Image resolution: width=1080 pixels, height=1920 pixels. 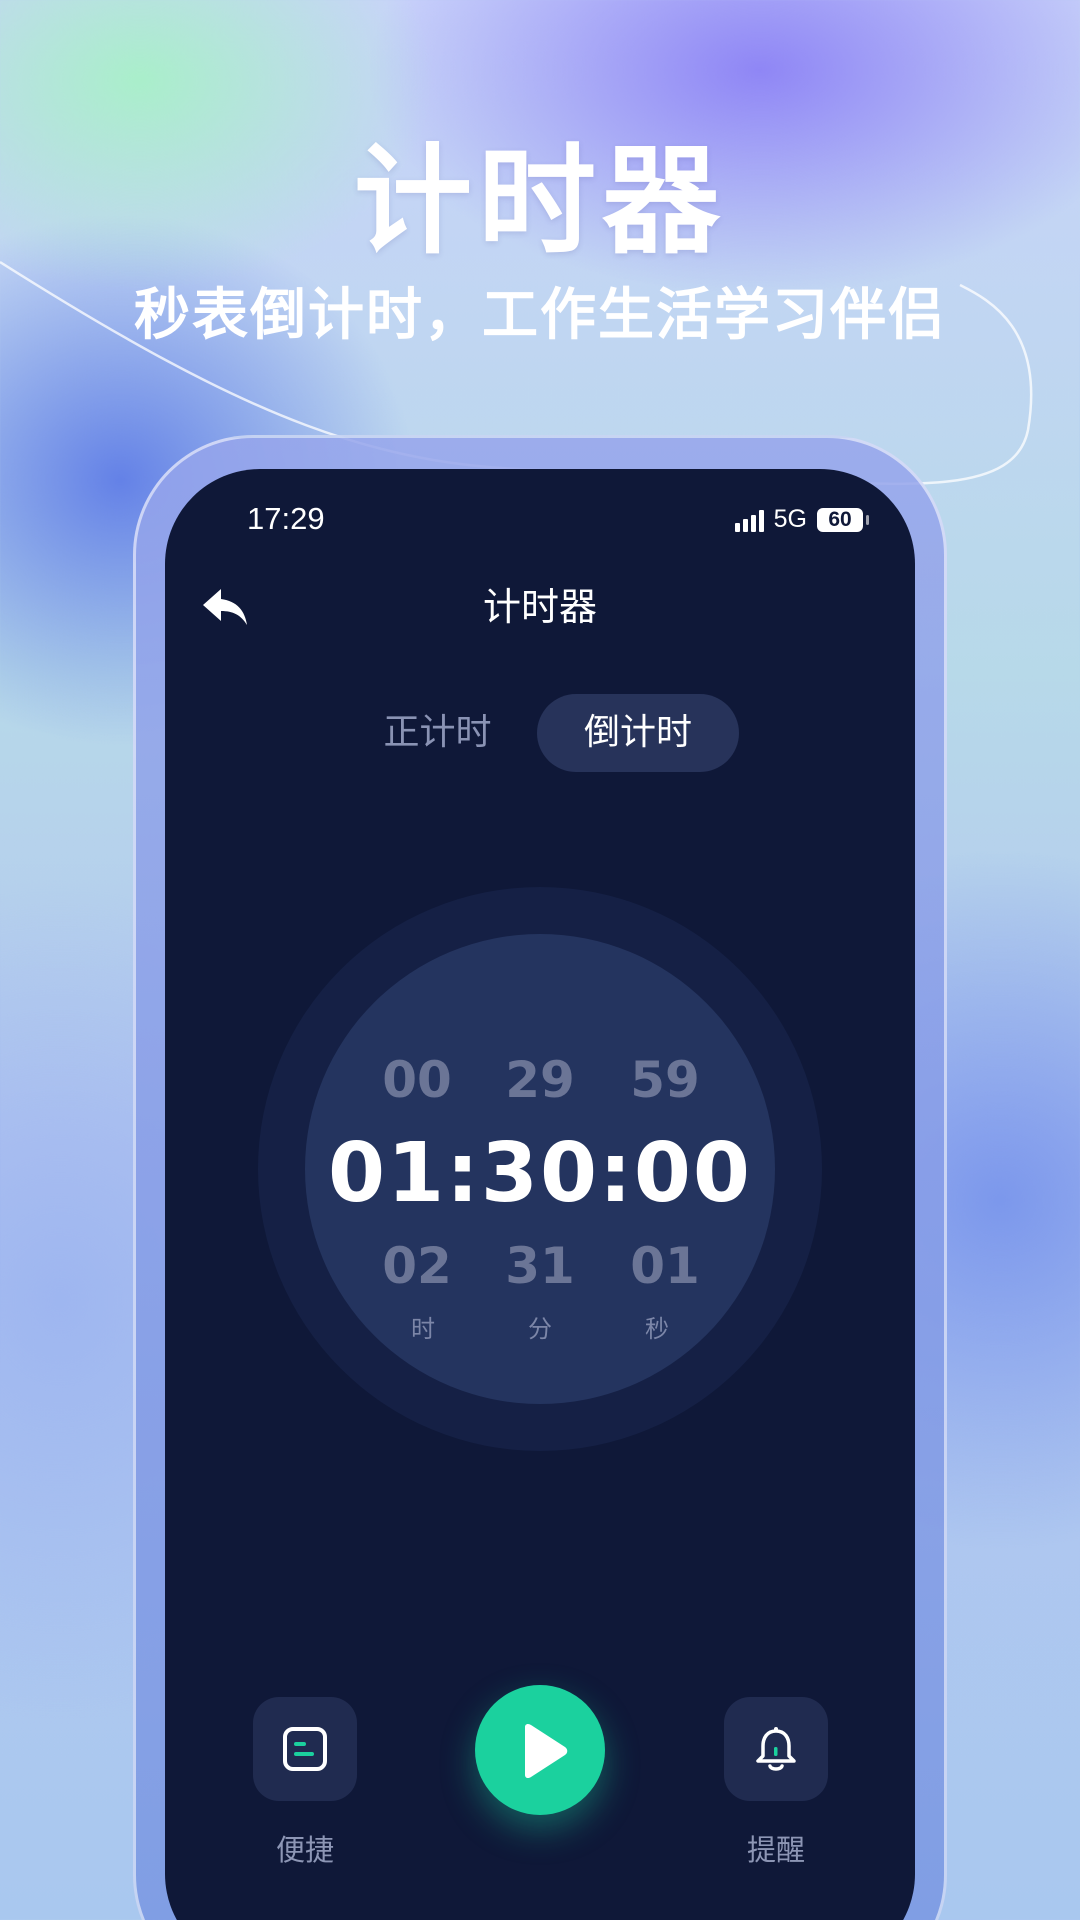 What do you see at coordinates (423, 1329) in the screenshot?
I see `unit-hours: 时` at bounding box center [423, 1329].